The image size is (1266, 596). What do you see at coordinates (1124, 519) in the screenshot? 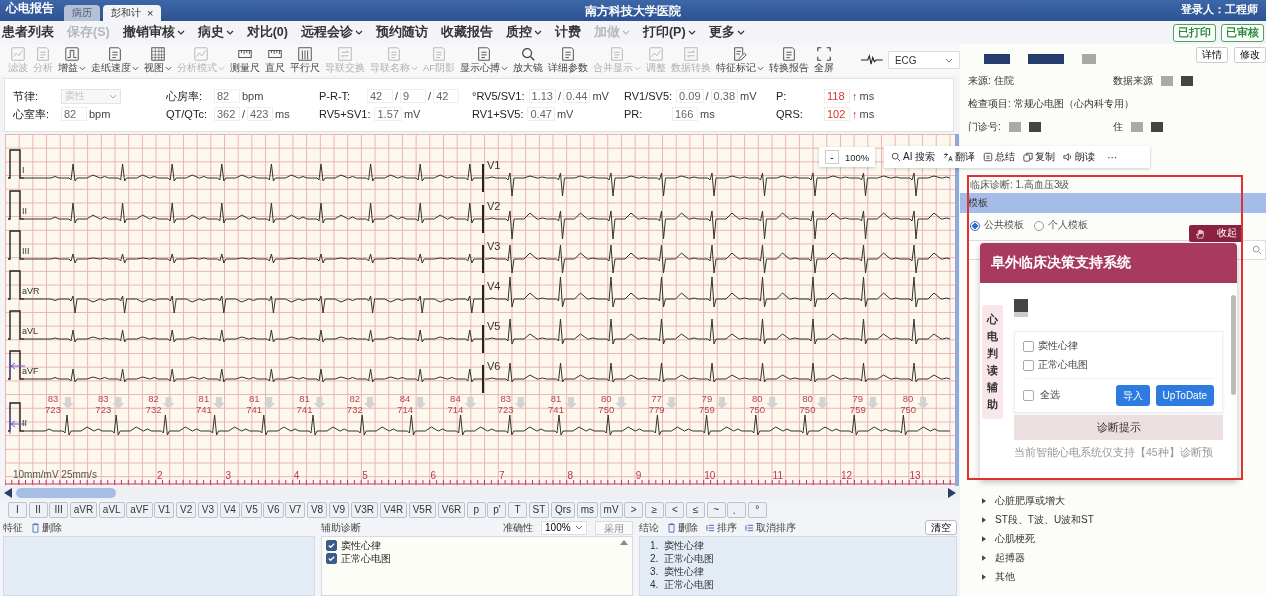
I see `tree-item: ST段、T波、U波和ST` at bounding box center [1124, 519].